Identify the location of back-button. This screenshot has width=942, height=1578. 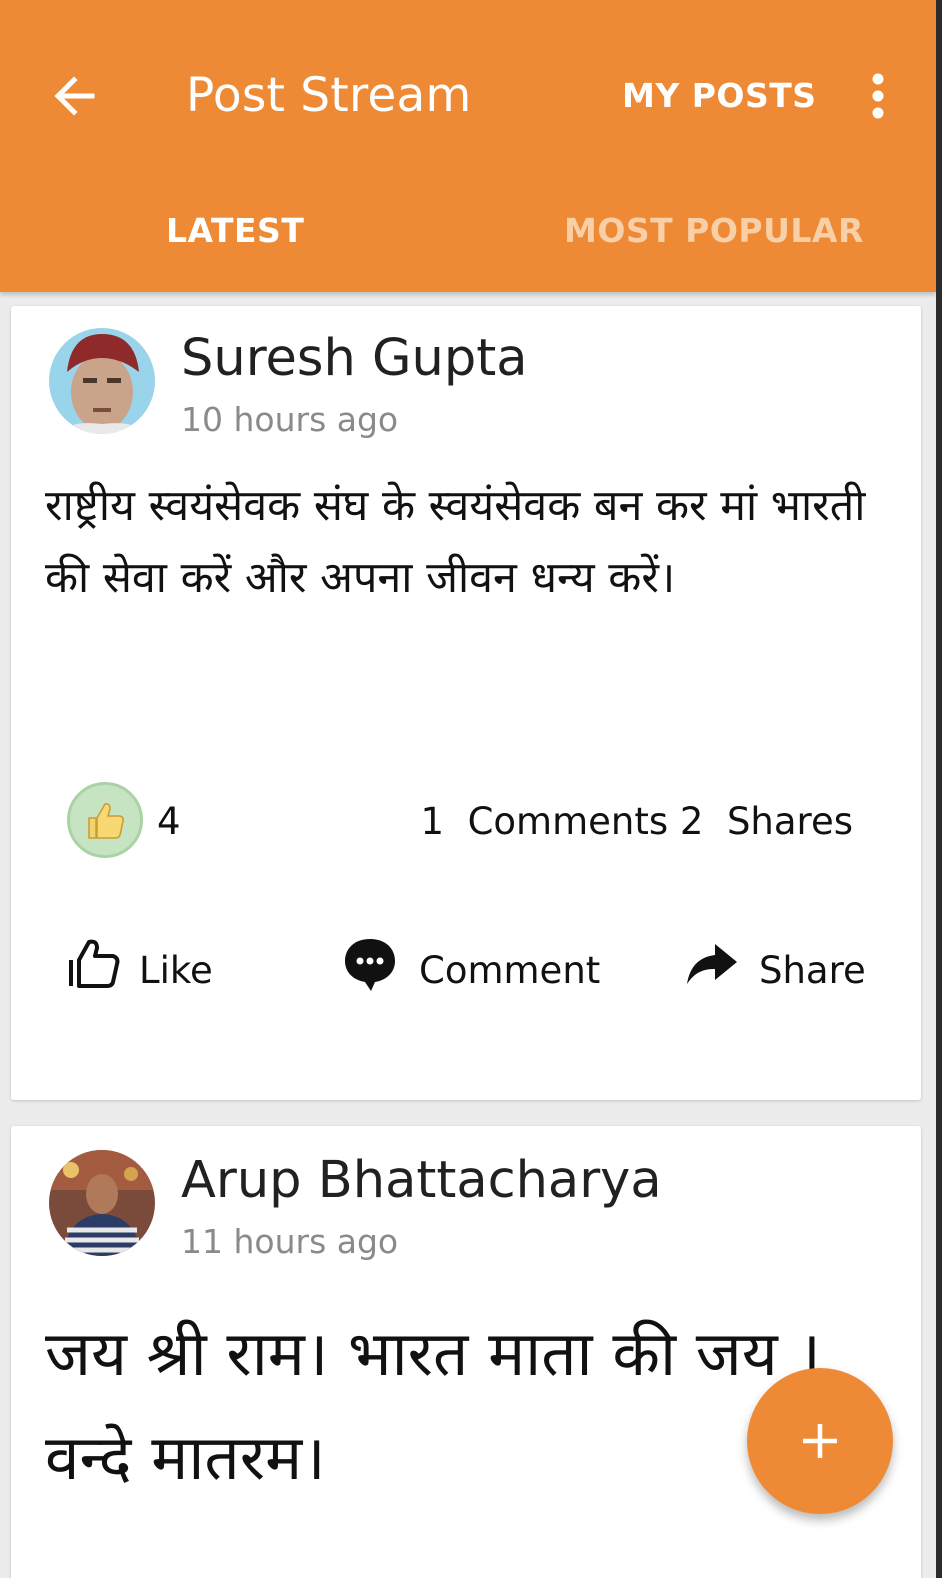
(74, 96).